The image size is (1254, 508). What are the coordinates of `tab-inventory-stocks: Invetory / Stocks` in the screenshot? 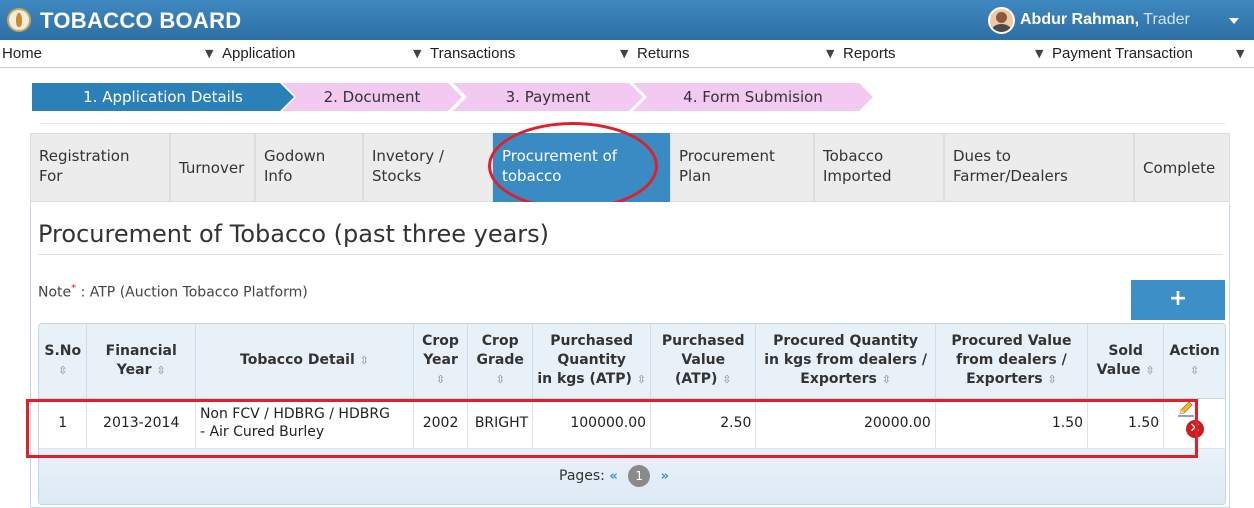 It's located at (428, 167).